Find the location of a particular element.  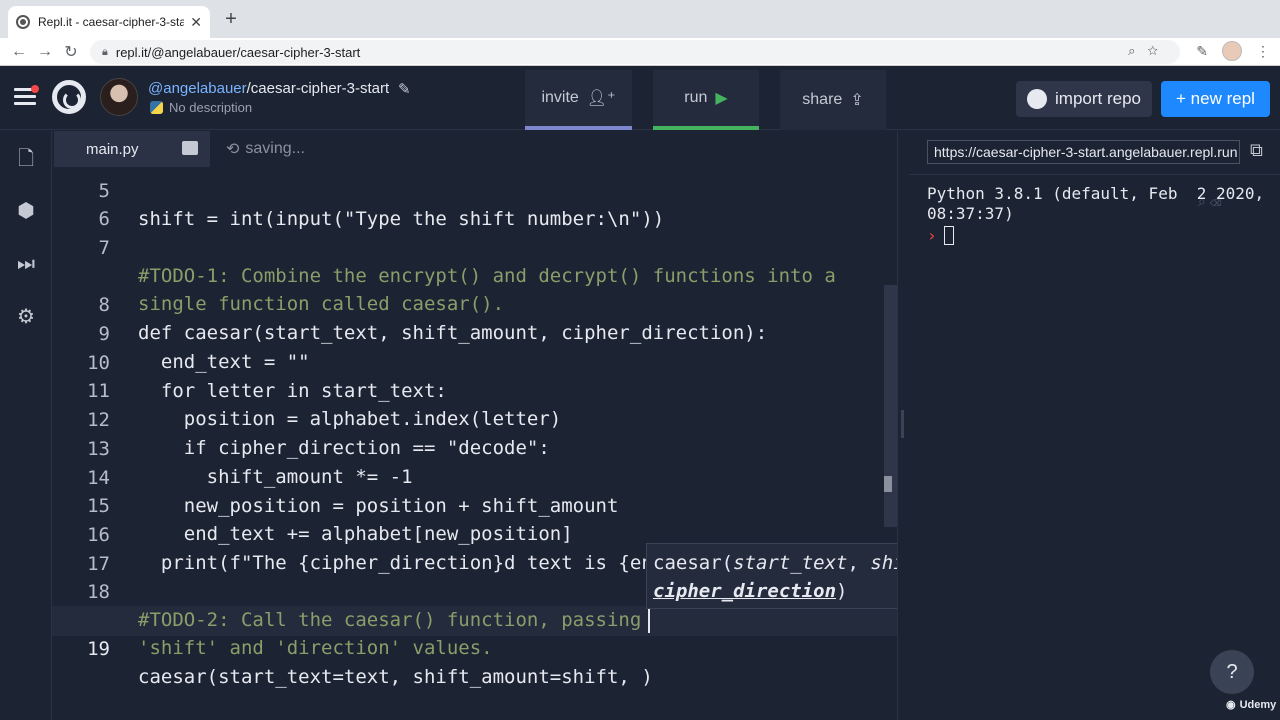

code-line: 13 shift_amount *= -1 is located at coordinates (474, 447).